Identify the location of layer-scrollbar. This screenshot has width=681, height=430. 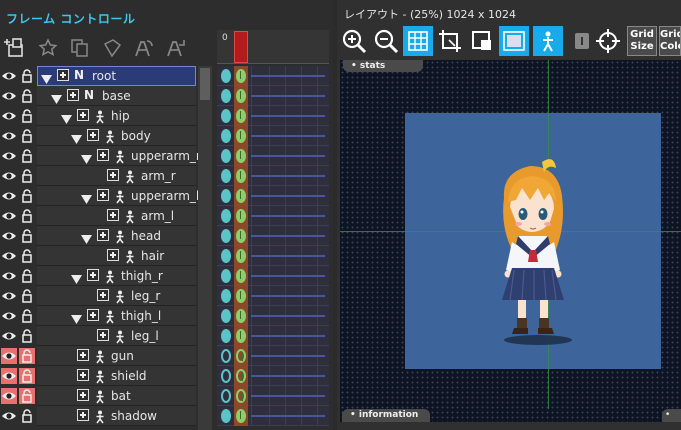
(205, 248).